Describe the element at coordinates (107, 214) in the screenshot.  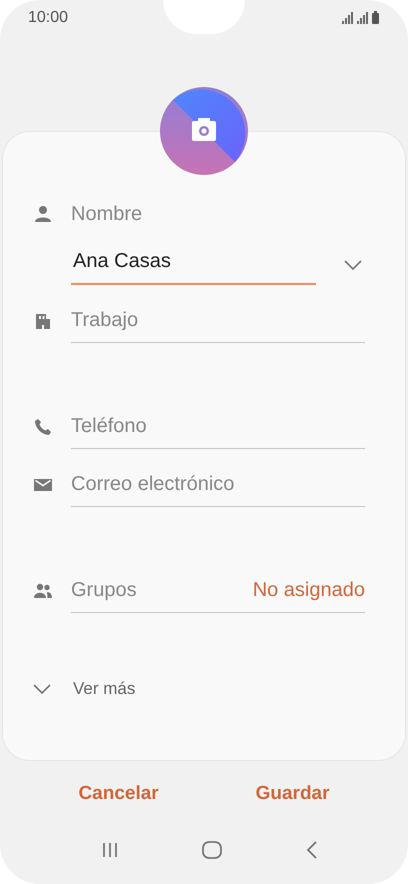
I see `field-label: Nombre` at that location.